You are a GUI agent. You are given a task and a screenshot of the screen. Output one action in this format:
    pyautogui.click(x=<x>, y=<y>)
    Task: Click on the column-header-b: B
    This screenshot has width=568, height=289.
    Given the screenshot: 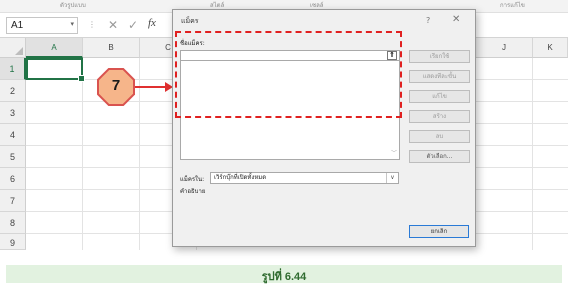 What is the action you would take?
    pyautogui.click(x=111, y=48)
    